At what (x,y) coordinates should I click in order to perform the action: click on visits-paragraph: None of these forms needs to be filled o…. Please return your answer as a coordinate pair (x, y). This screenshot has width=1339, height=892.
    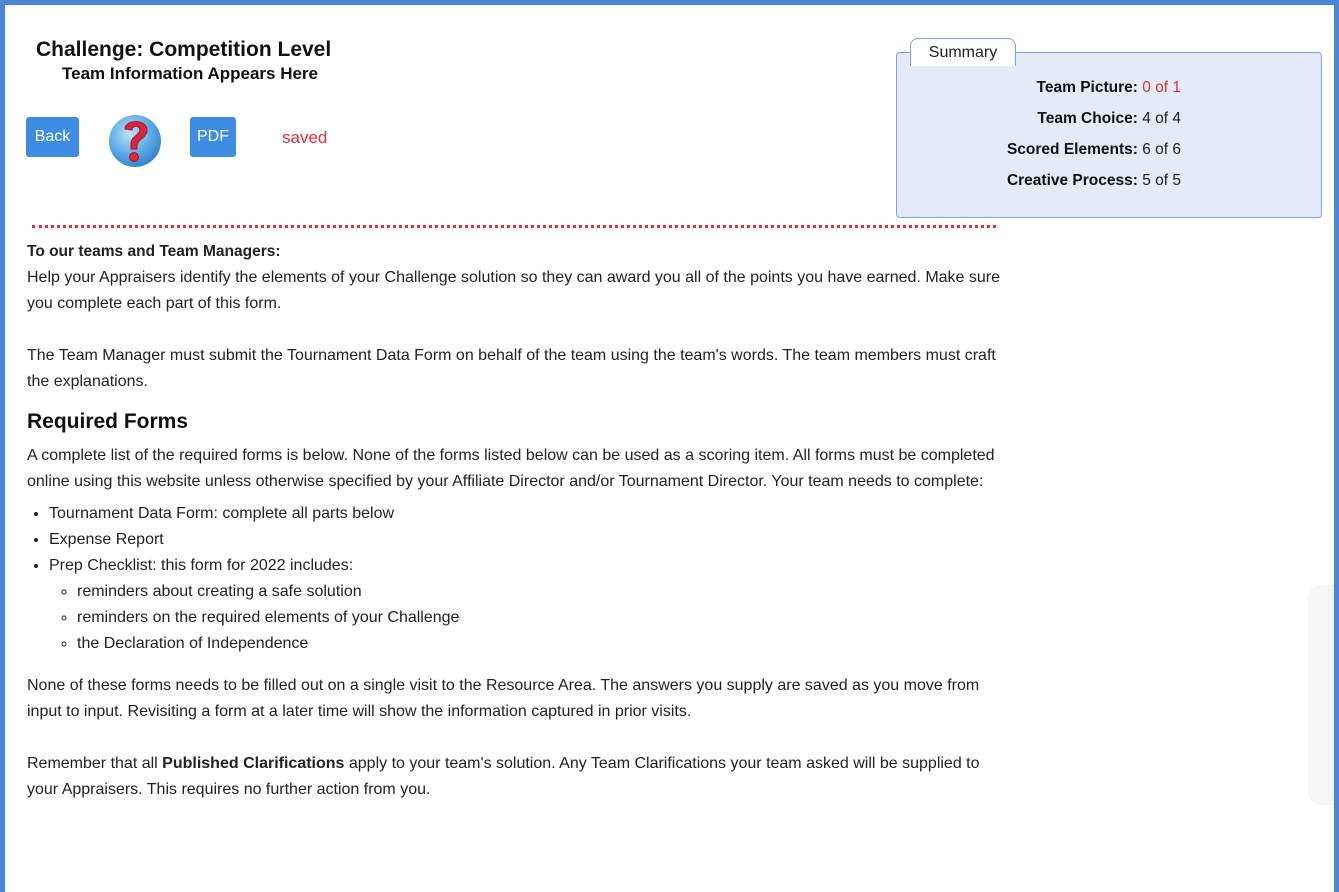
    Looking at the image, I should click on (503, 698).